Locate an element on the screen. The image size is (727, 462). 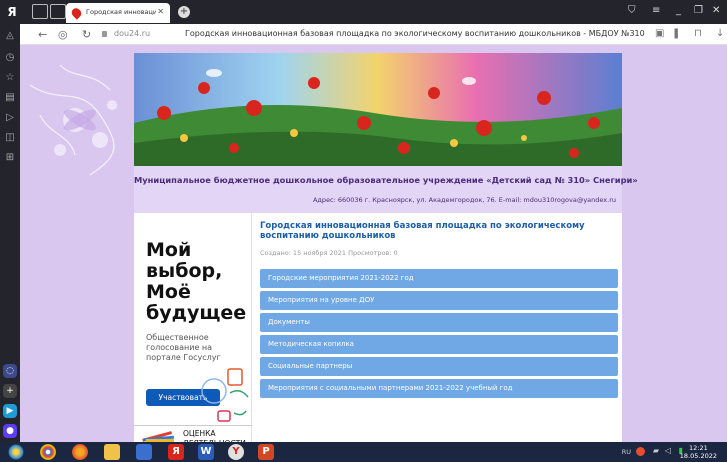
menu-item: Методическая копилка is located at coordinates (439, 344).